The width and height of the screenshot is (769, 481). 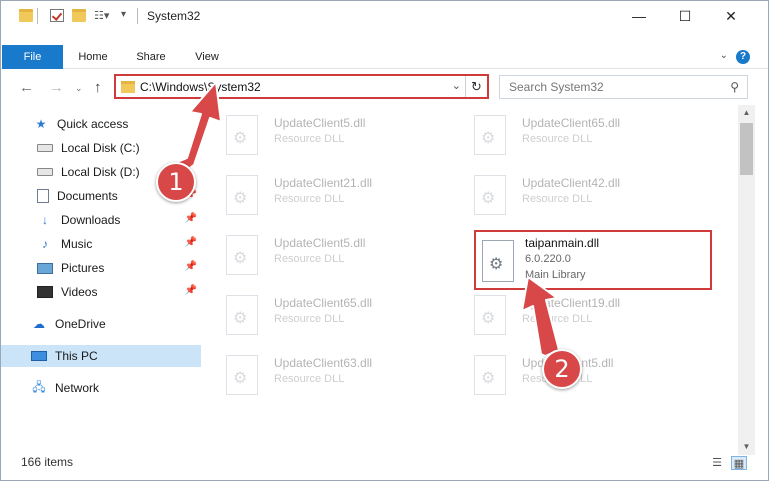 I want to click on scroll-up-icon: ▲, so click(x=746, y=113).